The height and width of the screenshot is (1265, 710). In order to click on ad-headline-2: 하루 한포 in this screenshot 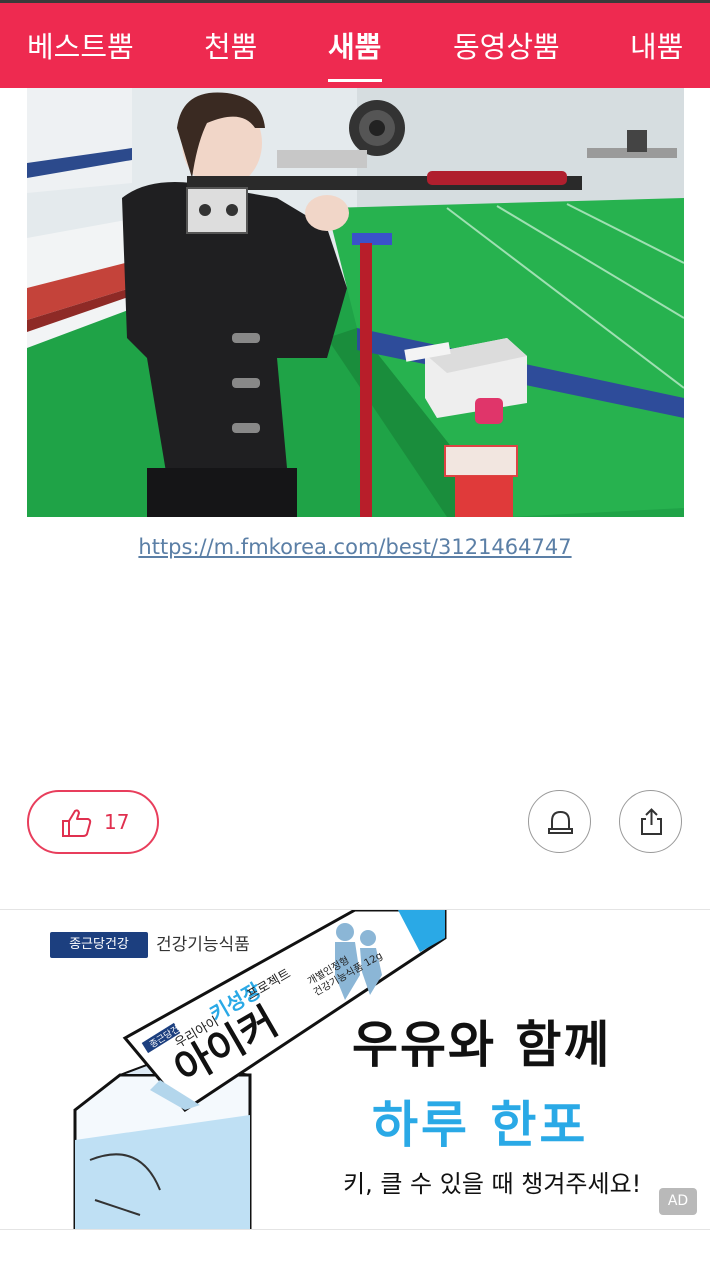, I will do `click(480, 1125)`.